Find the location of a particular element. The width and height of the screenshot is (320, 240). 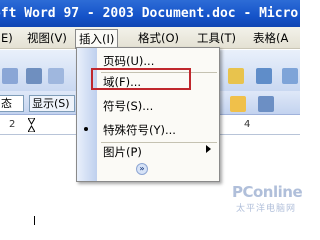

text-cursor is located at coordinates (34, 220).